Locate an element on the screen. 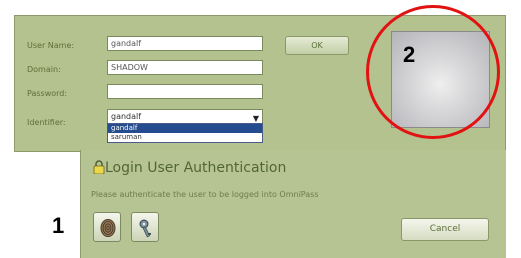 The image size is (521, 258). annotation-number-1: 1 is located at coordinates (58, 225).